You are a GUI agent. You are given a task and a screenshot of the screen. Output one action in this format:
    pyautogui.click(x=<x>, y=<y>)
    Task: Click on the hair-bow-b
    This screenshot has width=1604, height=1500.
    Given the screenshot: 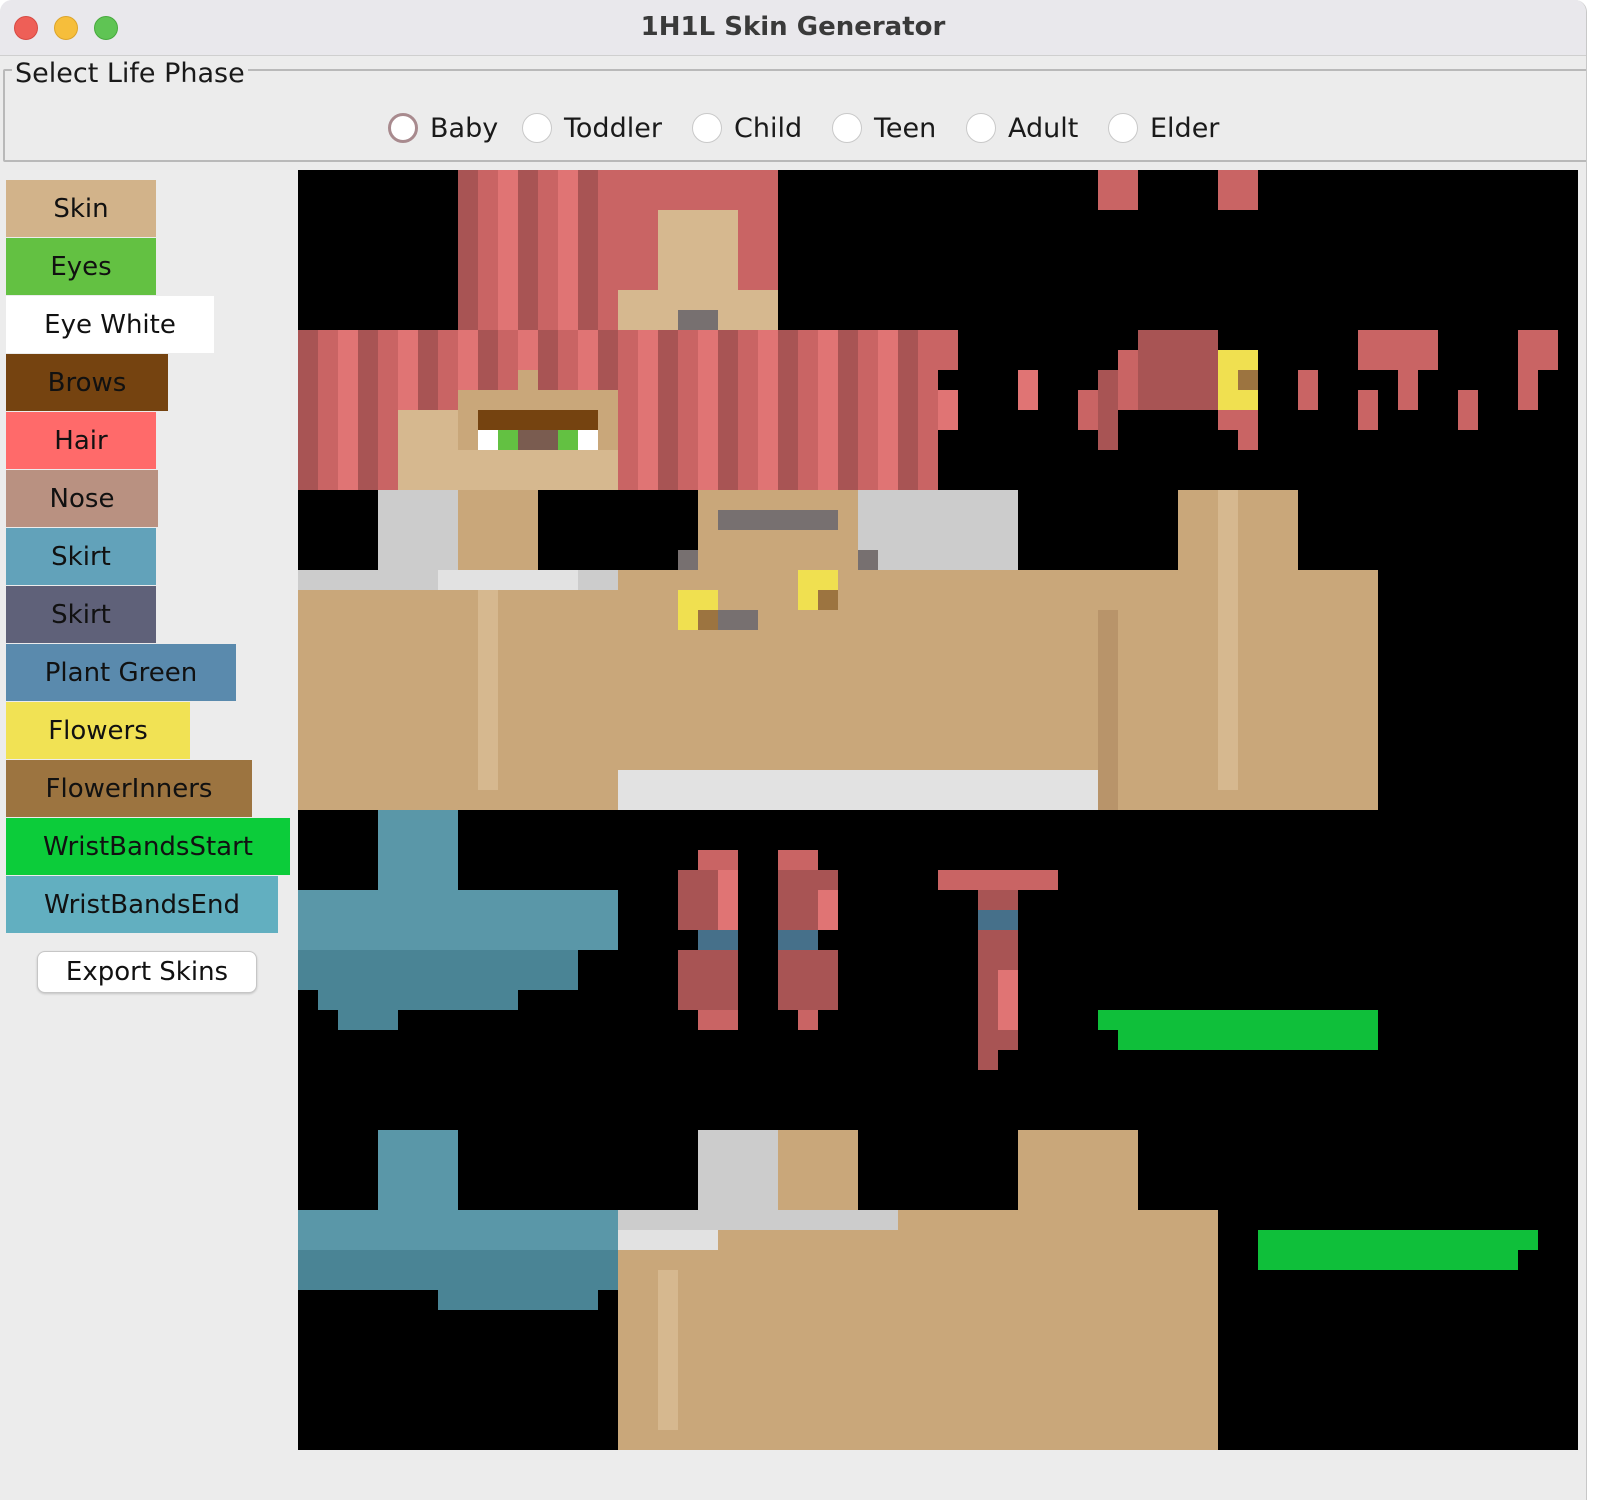 What is the action you would take?
    pyautogui.click(x=1238, y=420)
    